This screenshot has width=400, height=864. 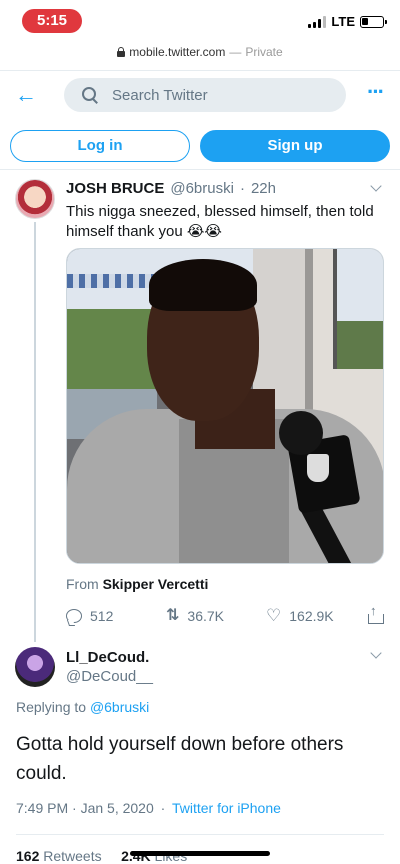 What do you see at coordinates (119, 707) in the screenshot?
I see `replying-to-link: @6bruski` at bounding box center [119, 707].